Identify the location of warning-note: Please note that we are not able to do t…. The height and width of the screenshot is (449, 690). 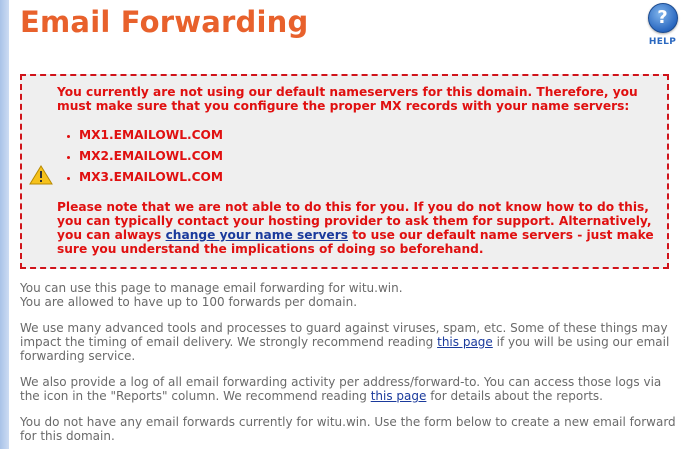
(357, 228).